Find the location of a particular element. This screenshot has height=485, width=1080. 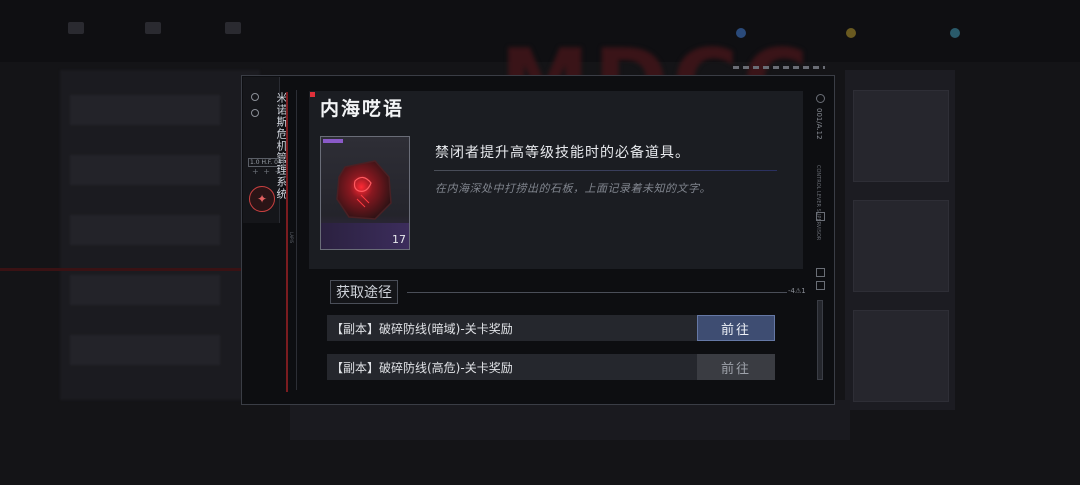

brand-version: 1.0 H.F. 04 is located at coordinates (266, 162).